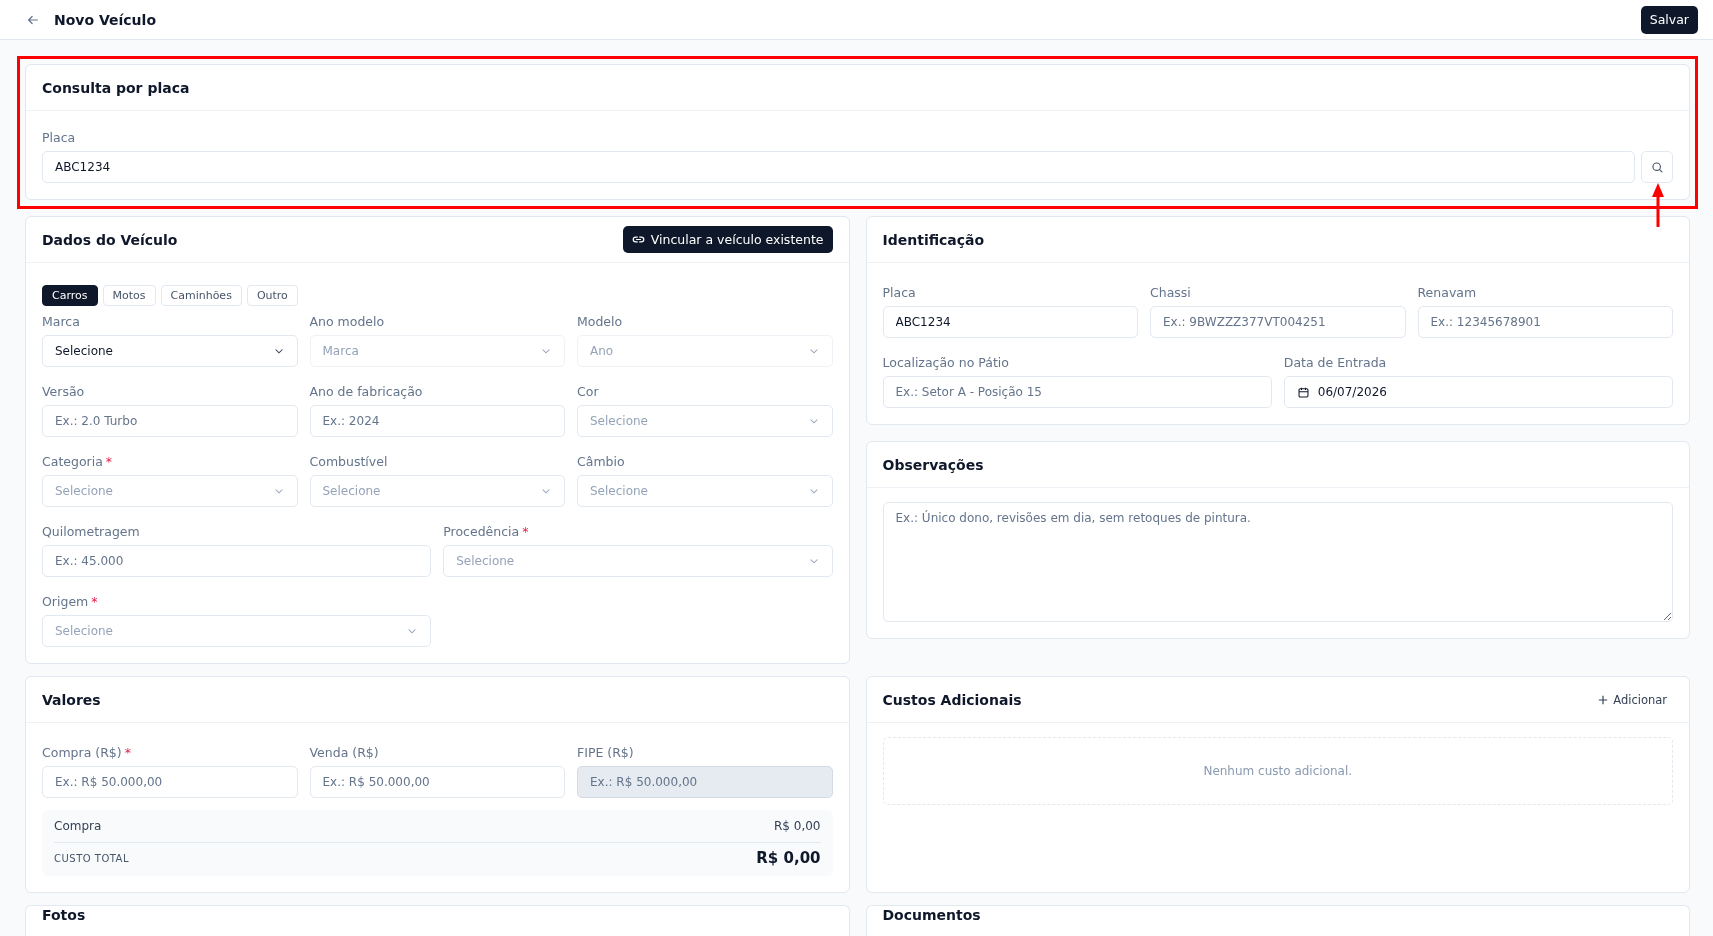 Image resolution: width=1713 pixels, height=936 pixels. I want to click on vehicle-type-tab: Motos, so click(129, 295).